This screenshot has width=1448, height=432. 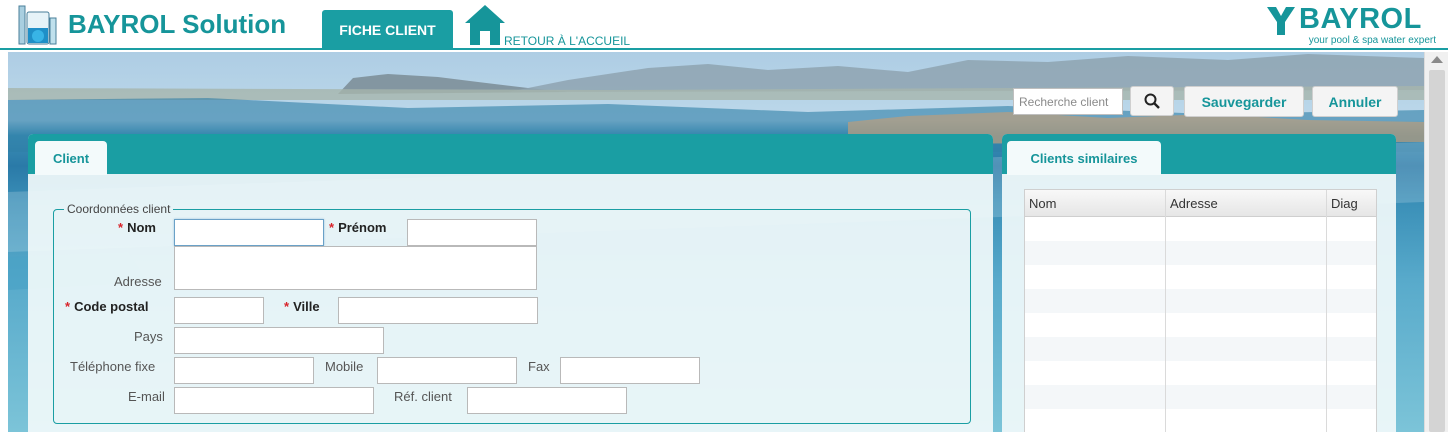 I want to click on save-button: Sauvegarder, so click(x=1244, y=101).